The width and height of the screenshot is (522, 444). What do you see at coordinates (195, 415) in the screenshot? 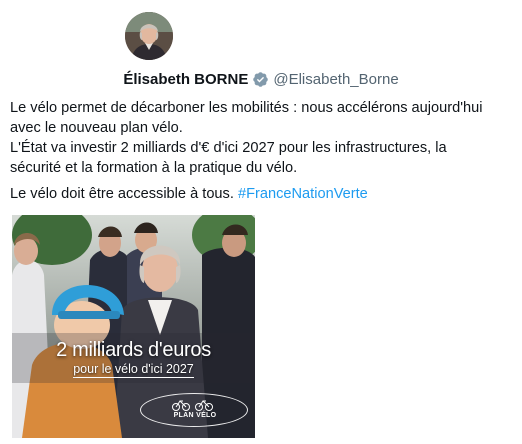
I see `logo-text: PLAN VÉLO` at bounding box center [195, 415].